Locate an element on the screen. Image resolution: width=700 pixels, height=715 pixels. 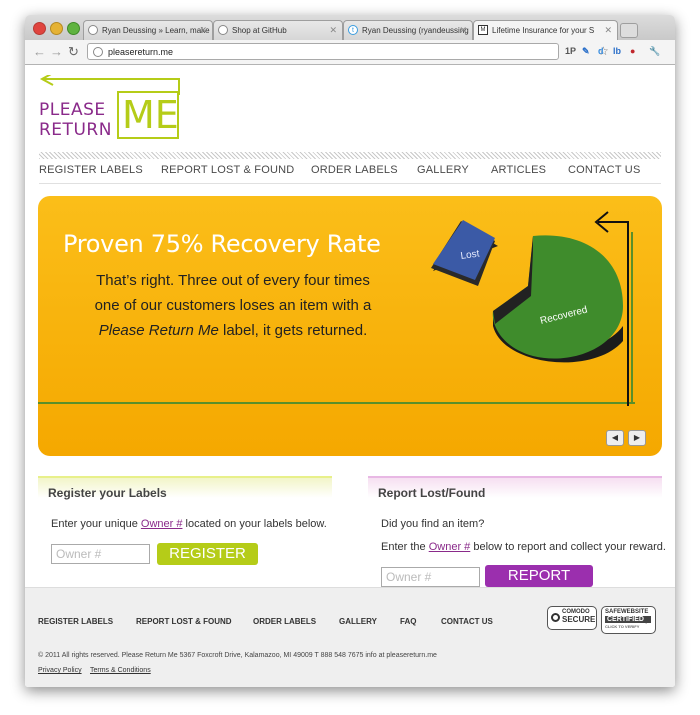
ladybug-extension-icon: ● is located at coordinates (632, 52).